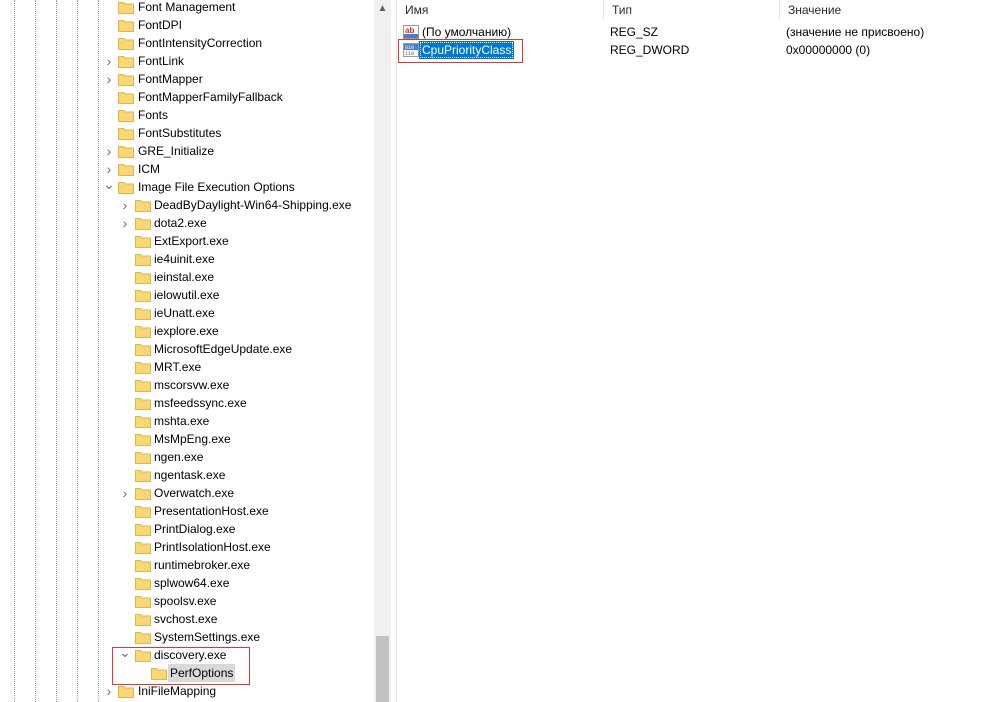  I want to click on tree-item-label: ExtExport.exe, so click(191, 241).